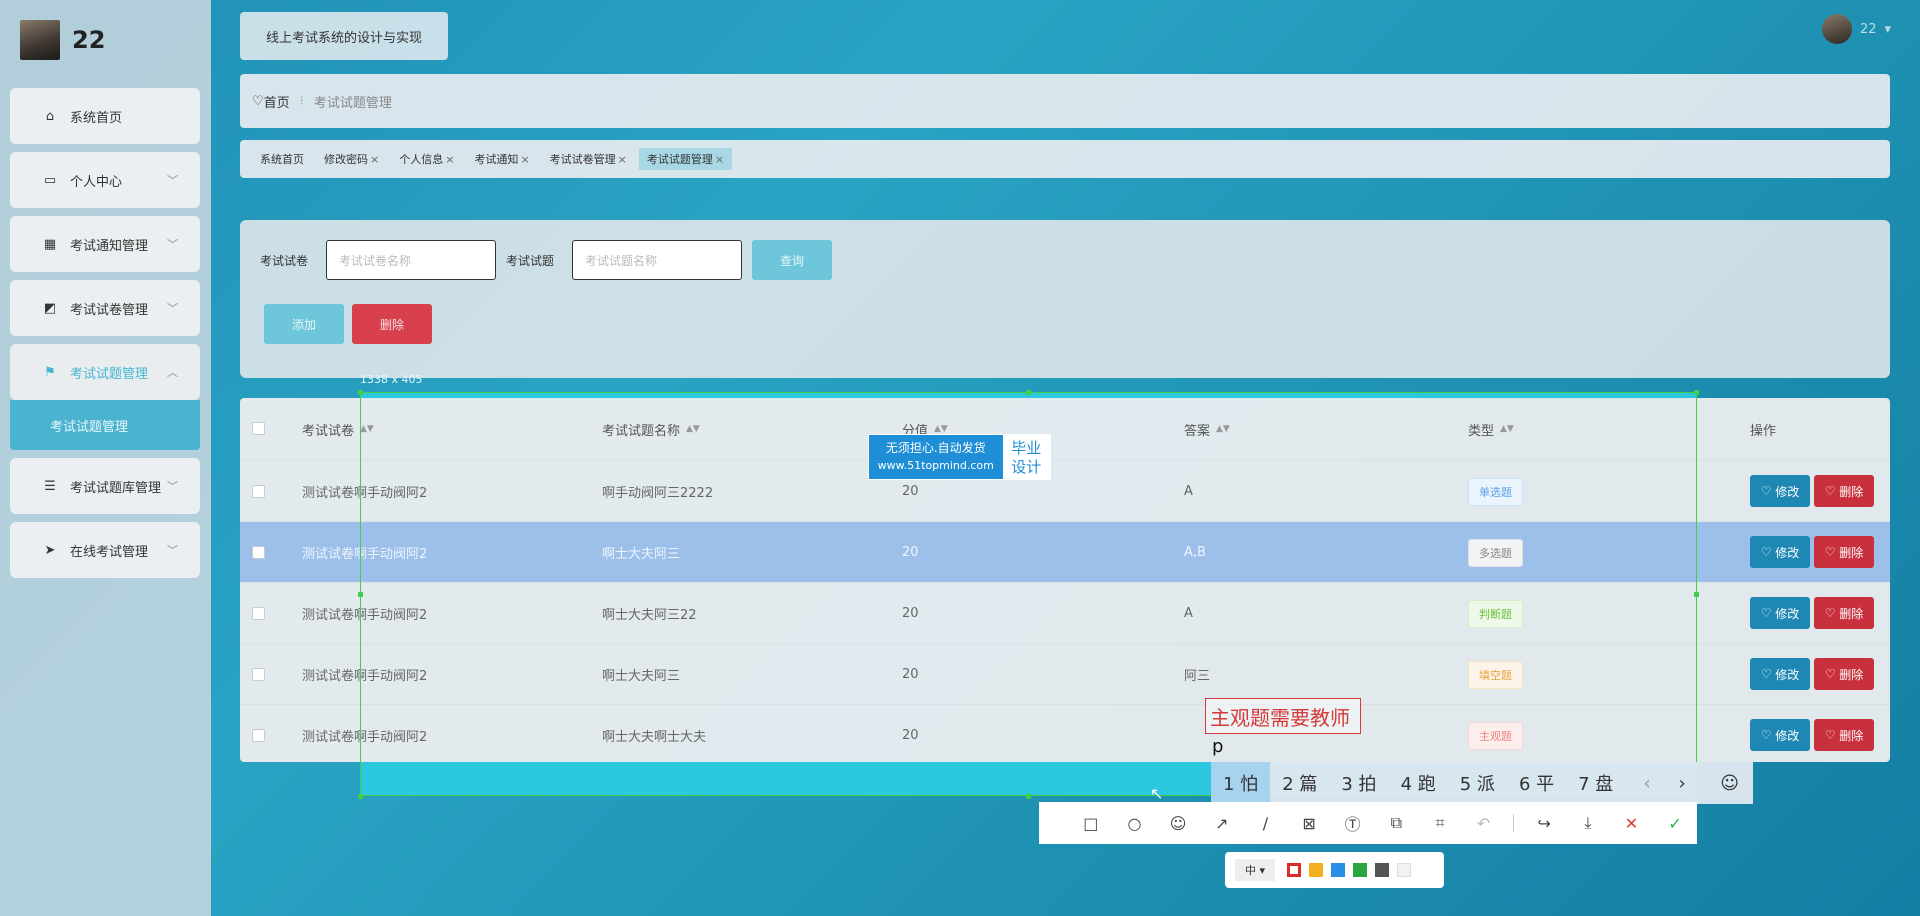 The image size is (1920, 916). What do you see at coordinates (1595, 783) in the screenshot?
I see `ime-candidate: 7 盘` at bounding box center [1595, 783].